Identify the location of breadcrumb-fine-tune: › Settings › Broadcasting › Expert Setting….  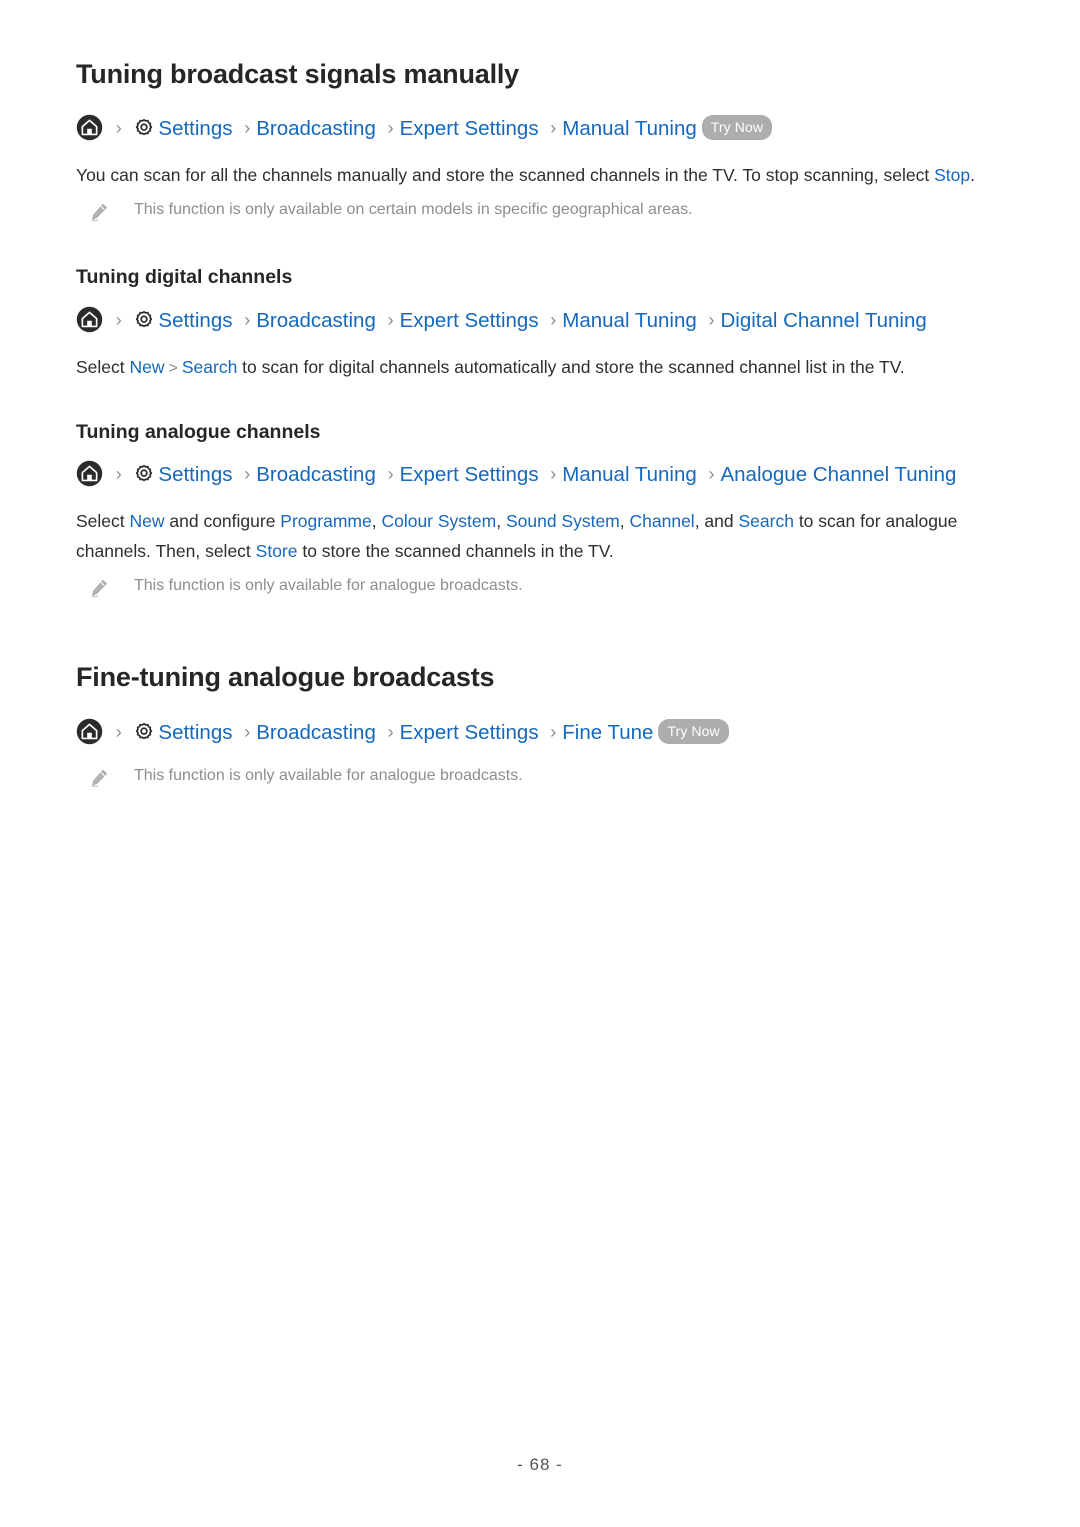
(542, 733).